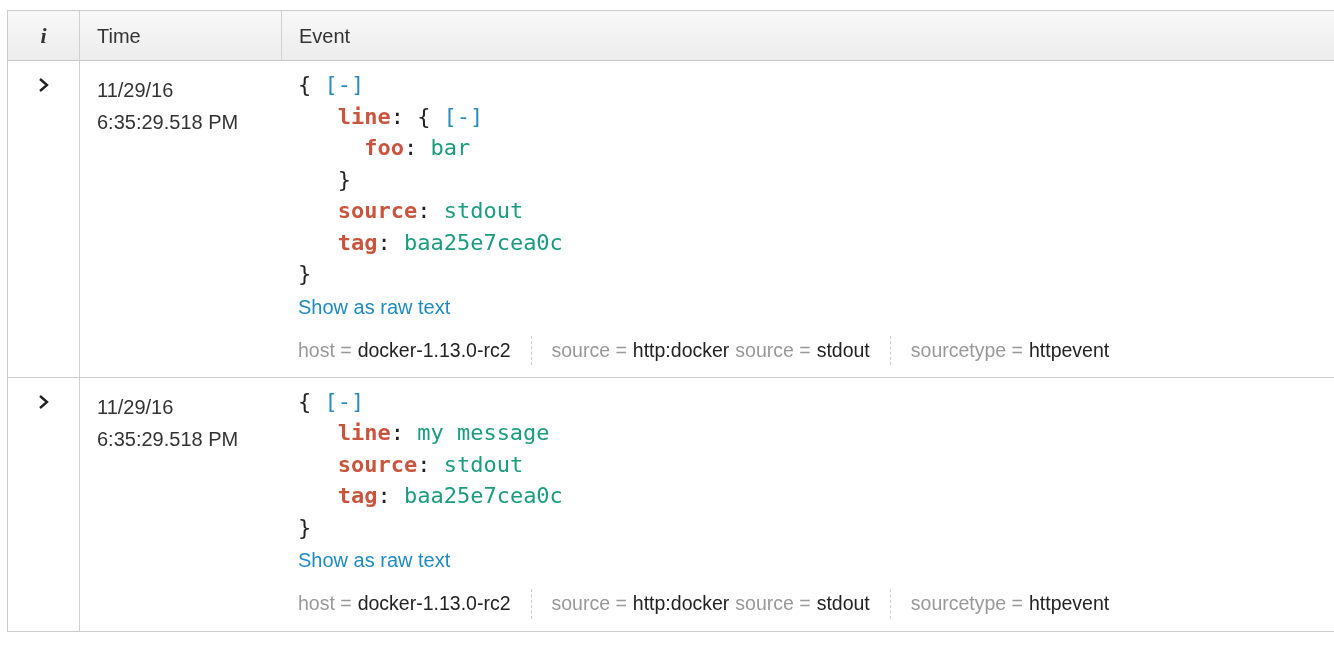 The height and width of the screenshot is (646, 1334). Describe the element at coordinates (384, 148) in the screenshot. I see `field-key: foo` at that location.